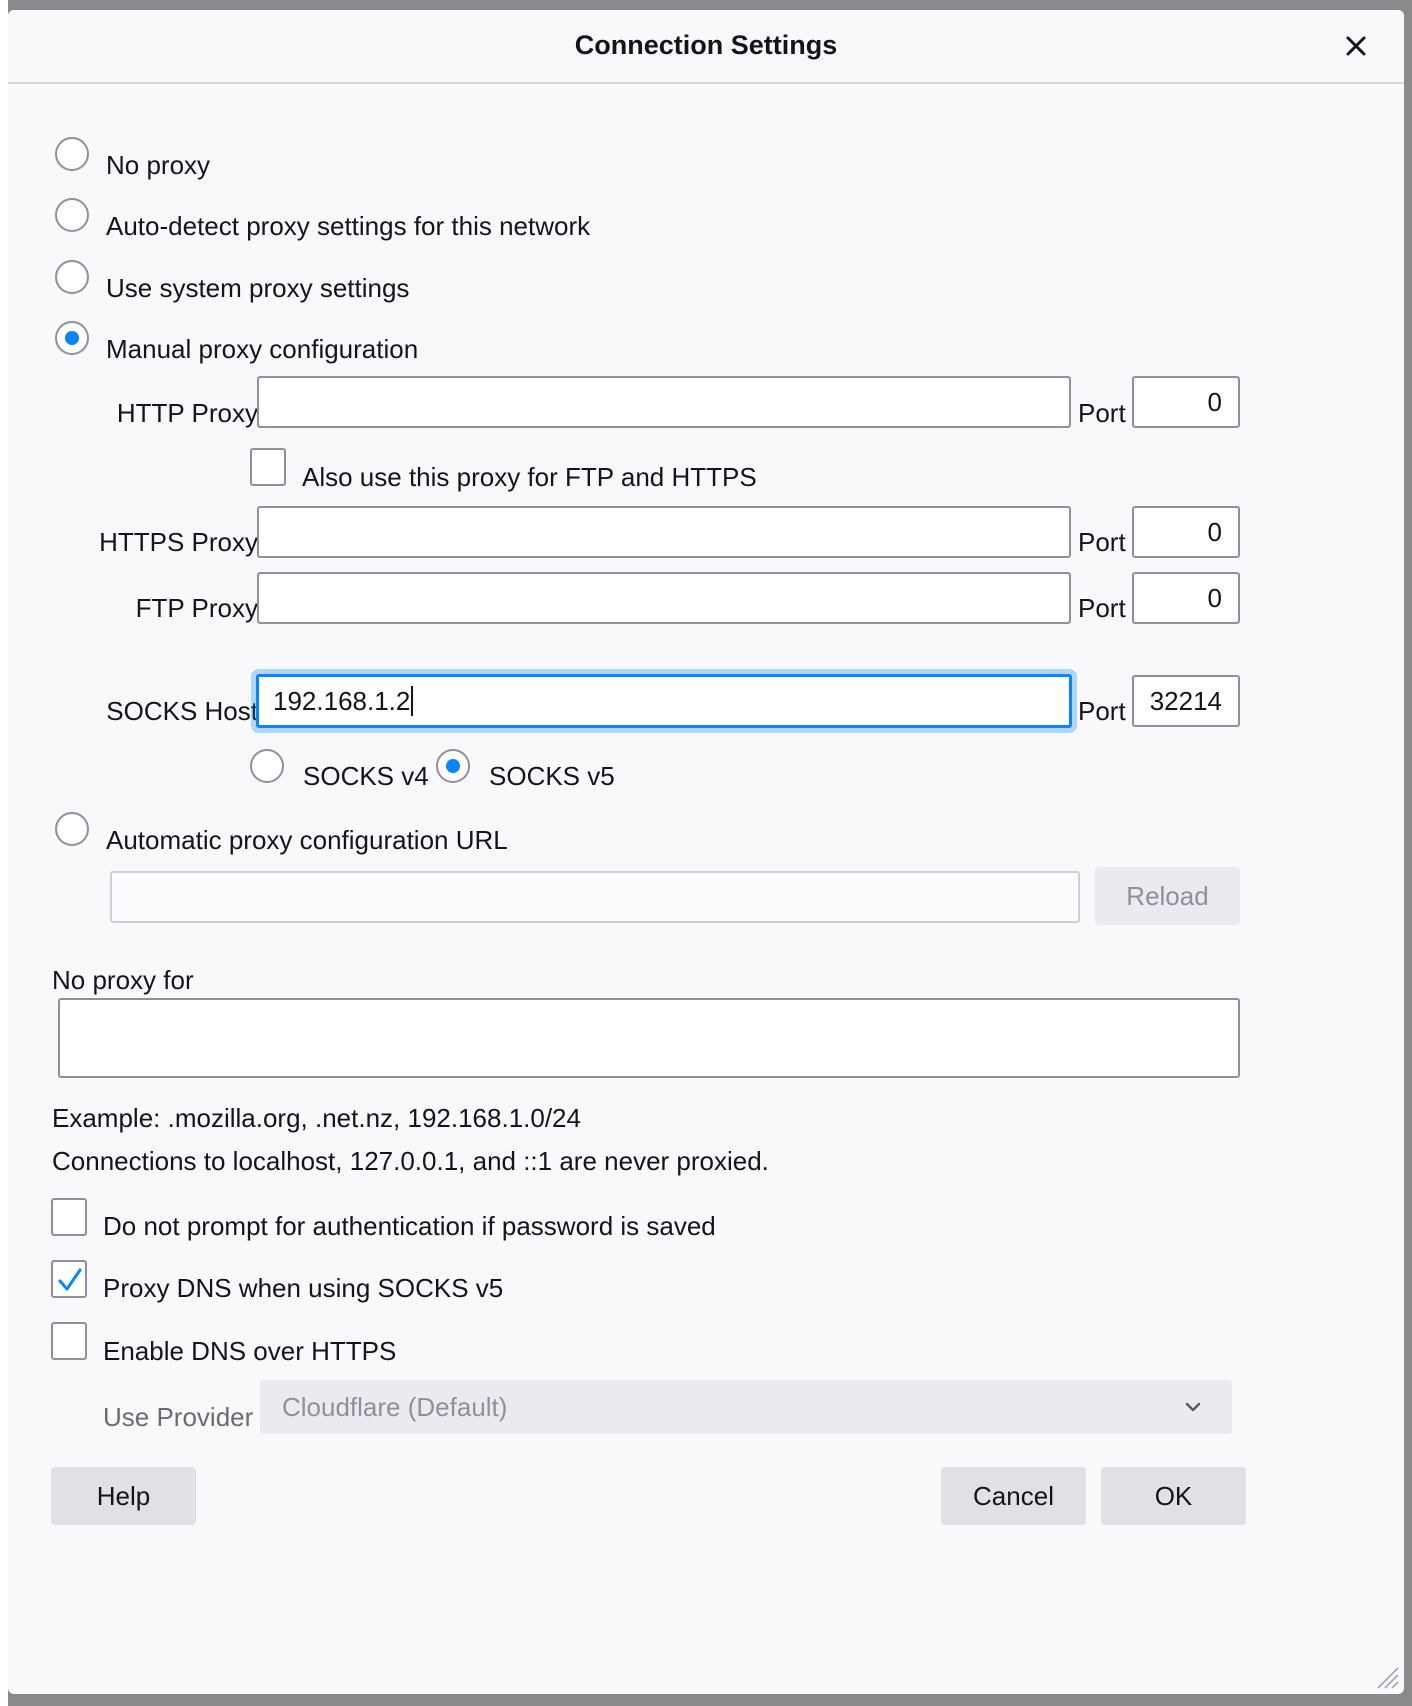  I want to click on ftp-port-input: 0, so click(1186, 598).